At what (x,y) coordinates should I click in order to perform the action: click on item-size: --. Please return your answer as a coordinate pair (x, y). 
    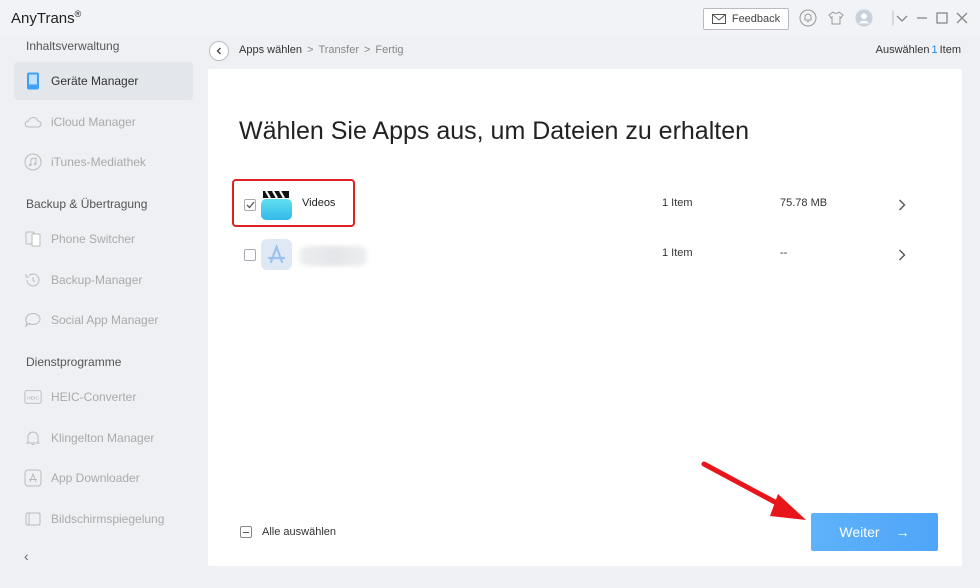
    Looking at the image, I should click on (784, 253).